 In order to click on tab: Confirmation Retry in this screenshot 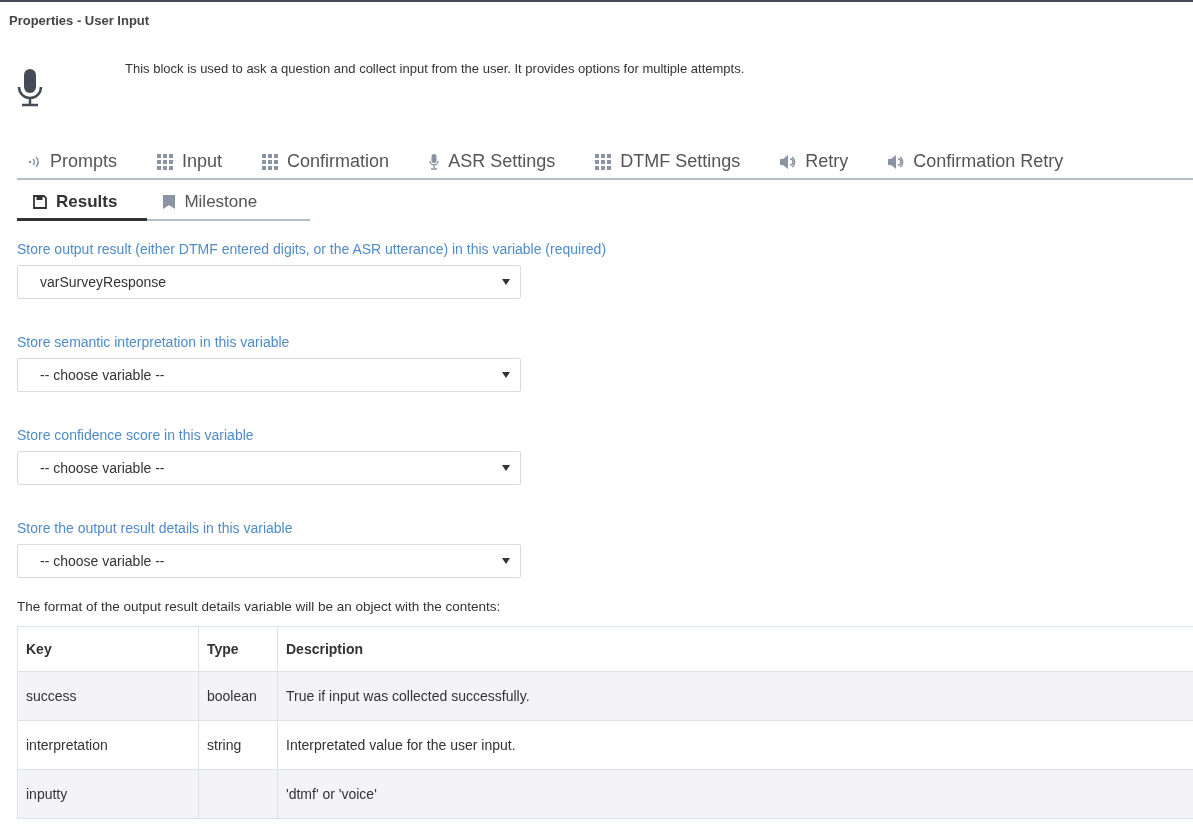, I will do `click(971, 161)`.